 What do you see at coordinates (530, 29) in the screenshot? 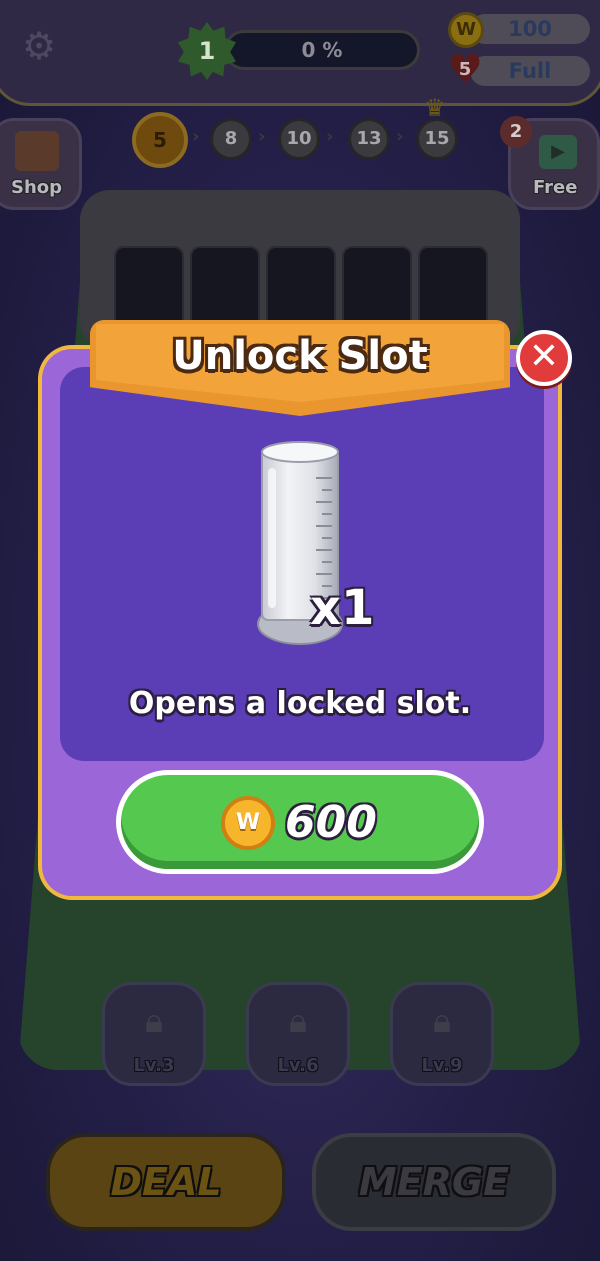
I see `coin-counter: 100` at bounding box center [530, 29].